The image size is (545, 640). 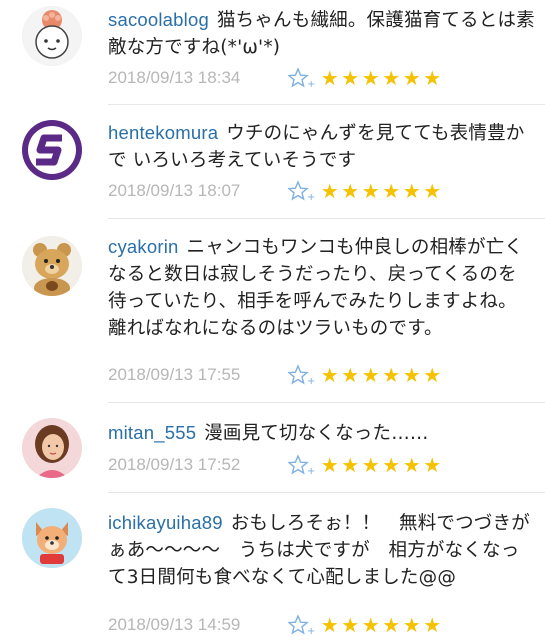 I want to click on comment-username: cyakorin, so click(x=143, y=246).